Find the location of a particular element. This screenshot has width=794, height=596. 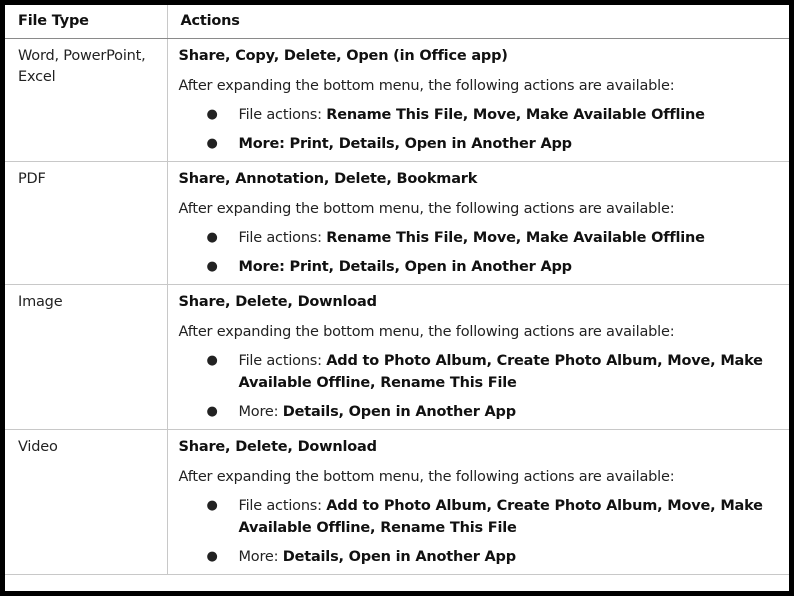

file-type-label: Video is located at coordinates (38, 447).